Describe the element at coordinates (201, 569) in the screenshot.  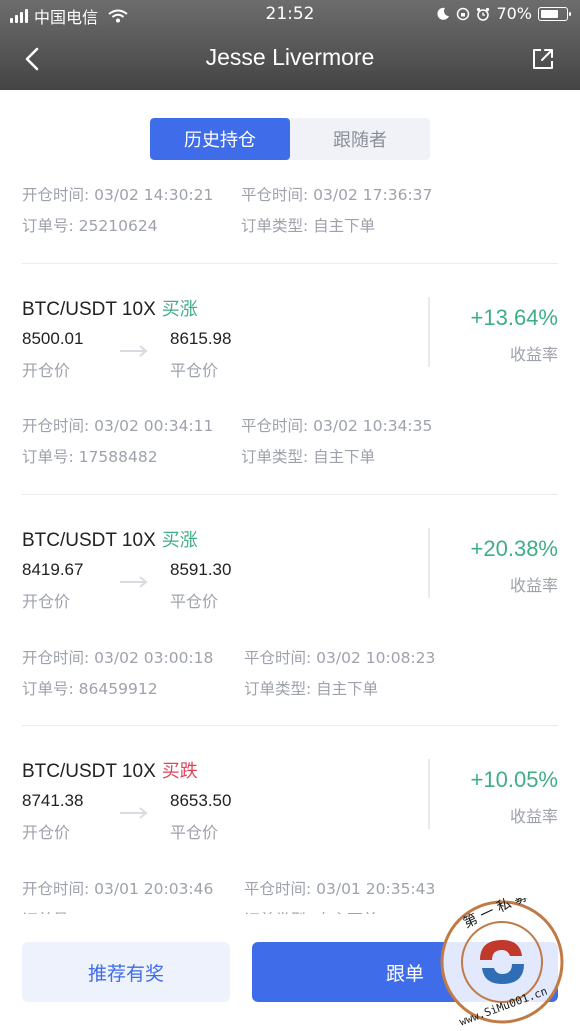
I see `close-price: 8591.30` at that location.